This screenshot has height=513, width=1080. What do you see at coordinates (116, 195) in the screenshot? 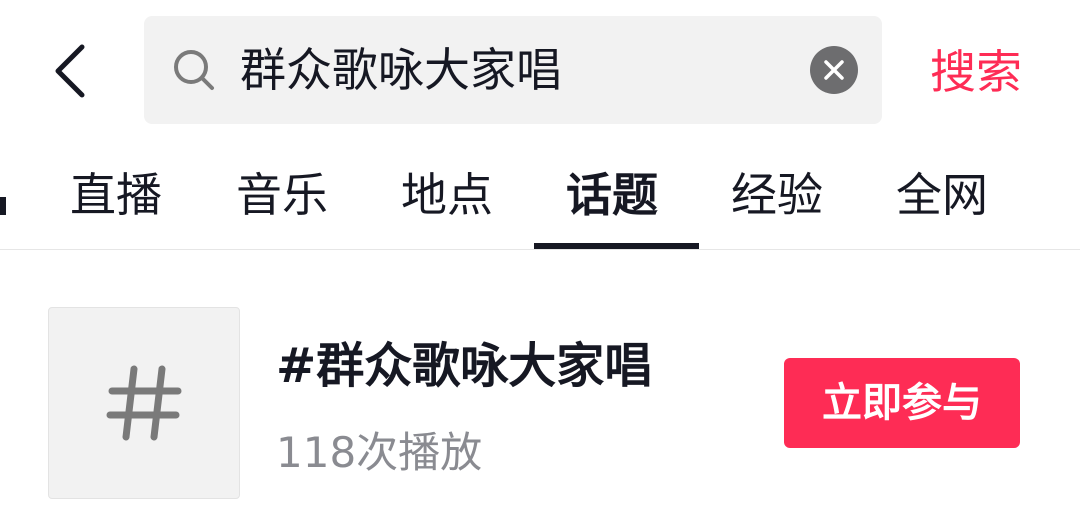
I see `tab-live: 直播` at bounding box center [116, 195].